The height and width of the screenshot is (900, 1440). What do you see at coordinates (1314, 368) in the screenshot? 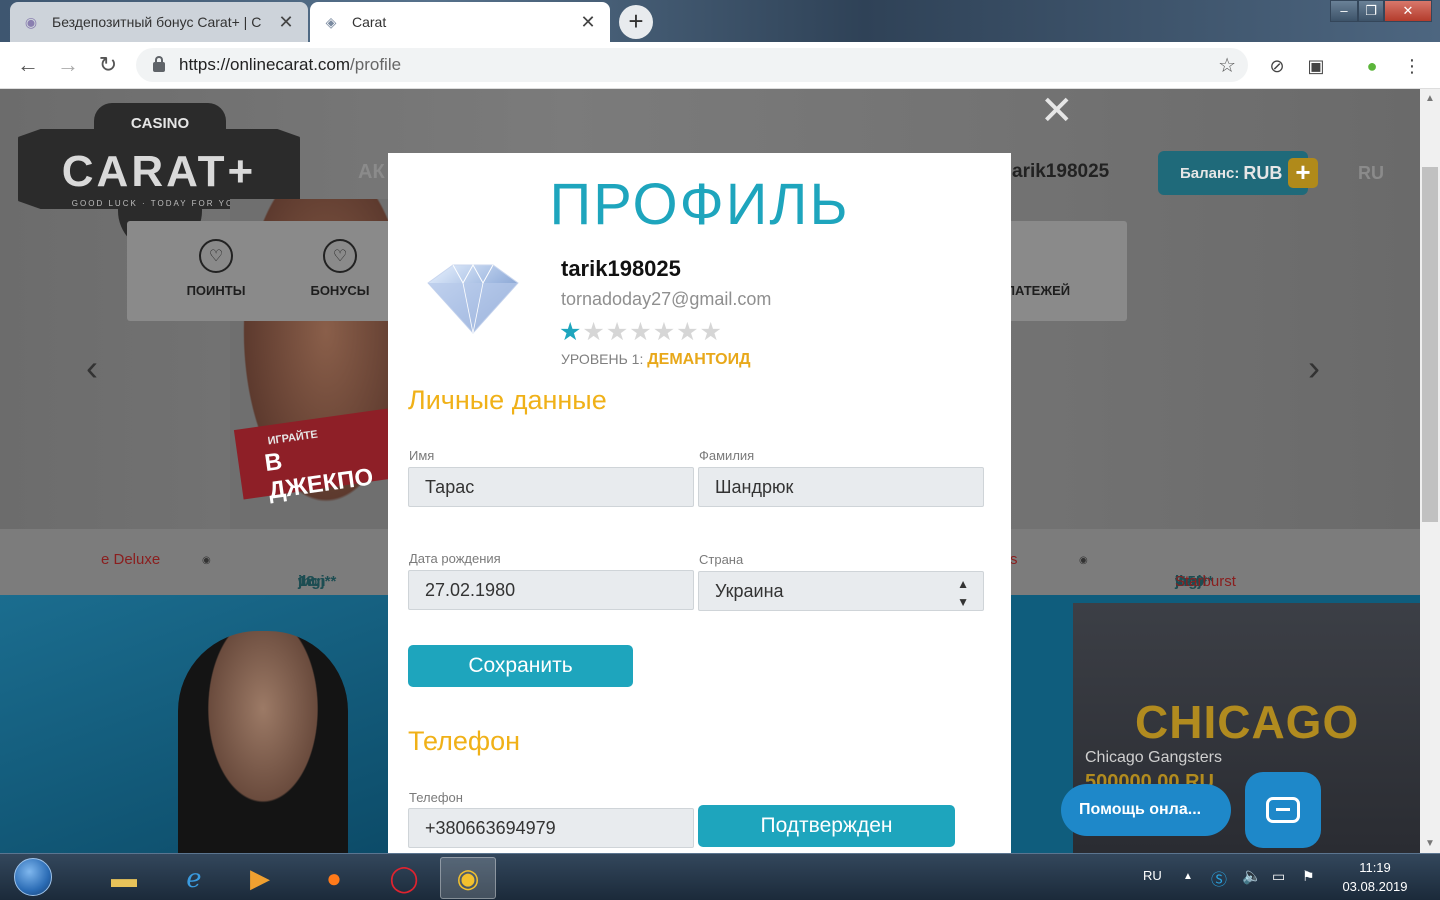
I see `slider-next-icon: ›` at bounding box center [1314, 368].